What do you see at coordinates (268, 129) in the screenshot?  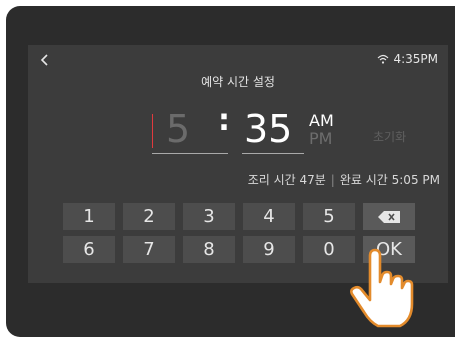 I see `minute-value: 35` at bounding box center [268, 129].